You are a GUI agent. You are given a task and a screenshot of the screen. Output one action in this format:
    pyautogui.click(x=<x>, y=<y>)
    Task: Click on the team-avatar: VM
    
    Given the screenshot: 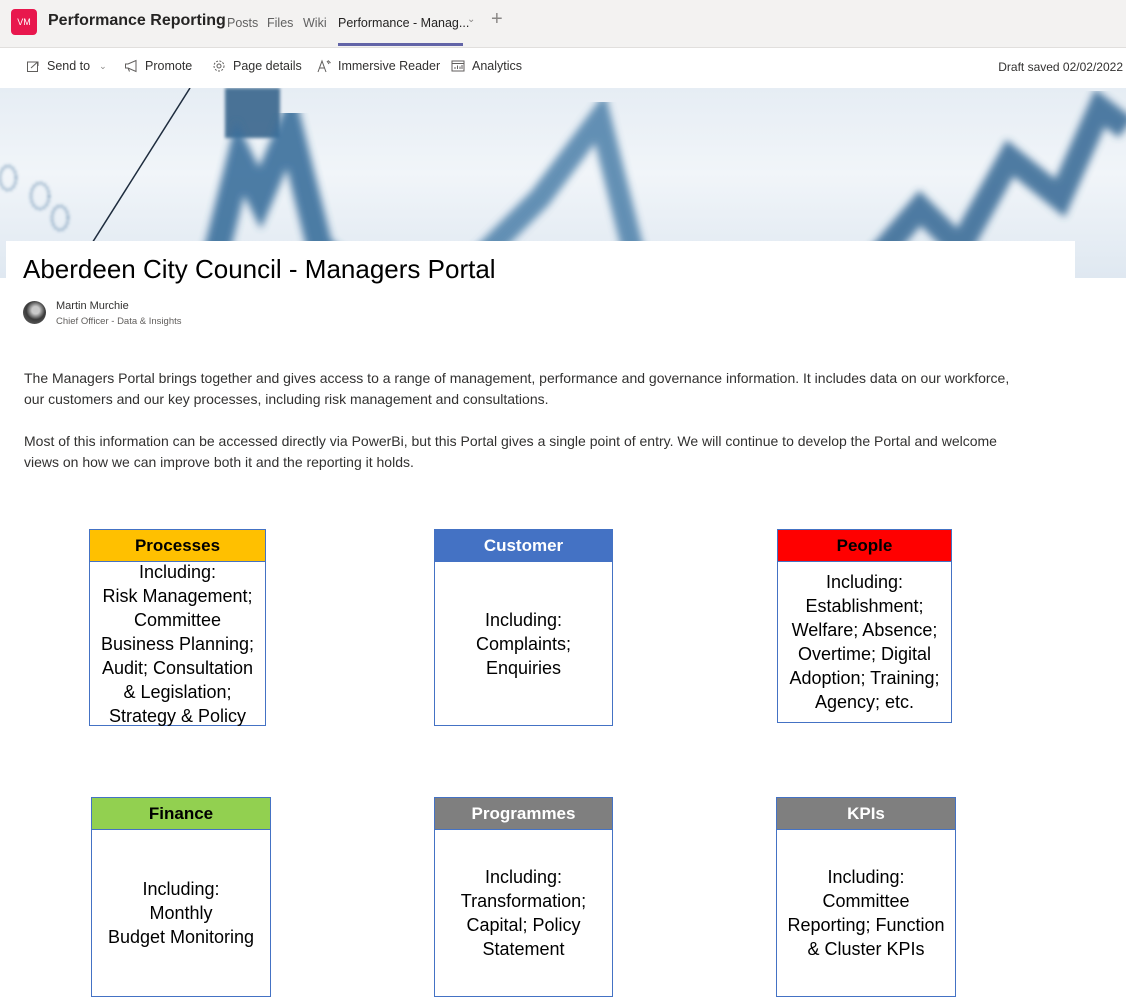 What is the action you would take?
    pyautogui.click(x=24, y=22)
    